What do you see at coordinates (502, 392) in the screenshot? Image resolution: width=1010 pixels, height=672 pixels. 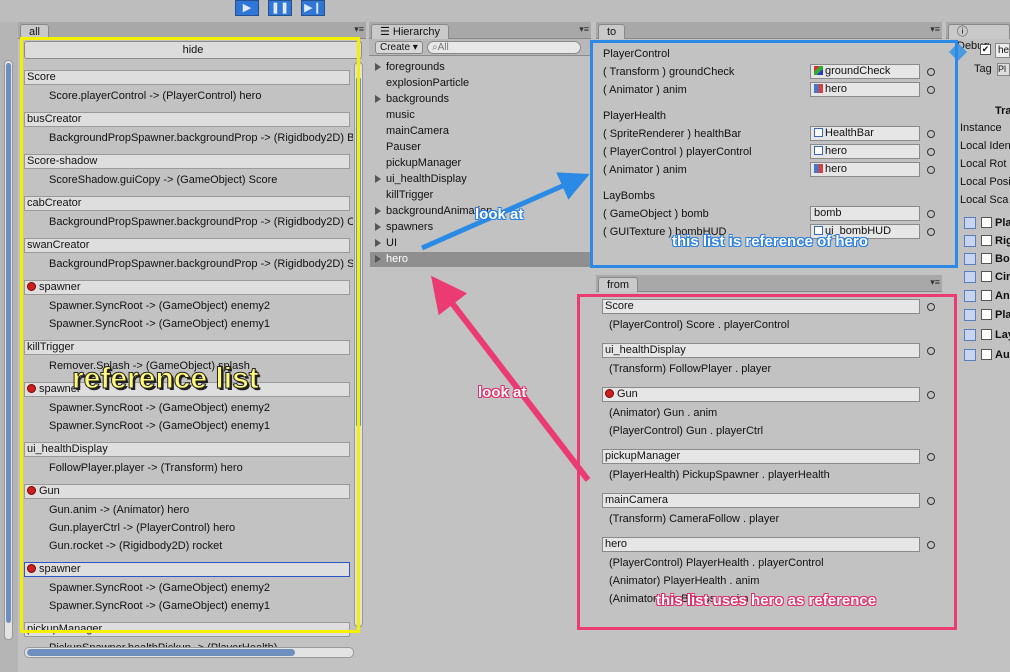 I see `look-at-caption-pink: look at` at bounding box center [502, 392].